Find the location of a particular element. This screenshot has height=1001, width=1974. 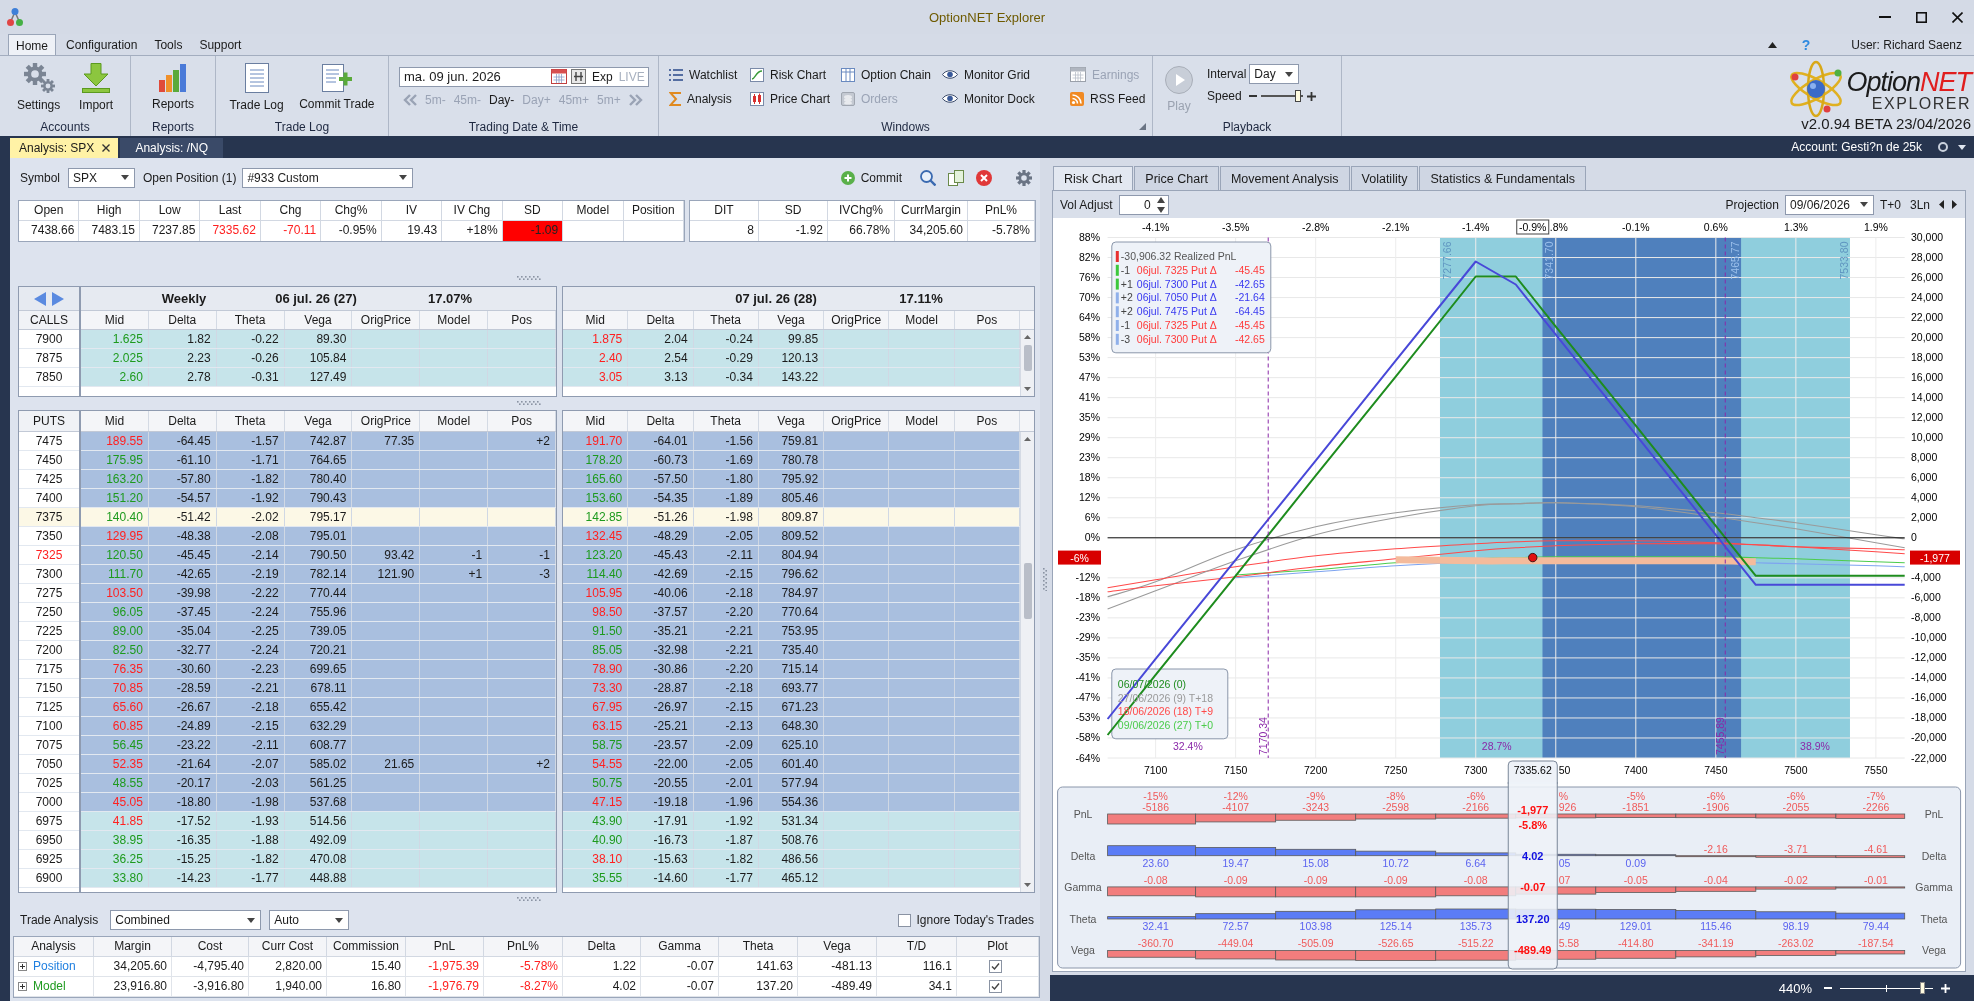

time-offset-label: T+0 is located at coordinates (1890, 204).